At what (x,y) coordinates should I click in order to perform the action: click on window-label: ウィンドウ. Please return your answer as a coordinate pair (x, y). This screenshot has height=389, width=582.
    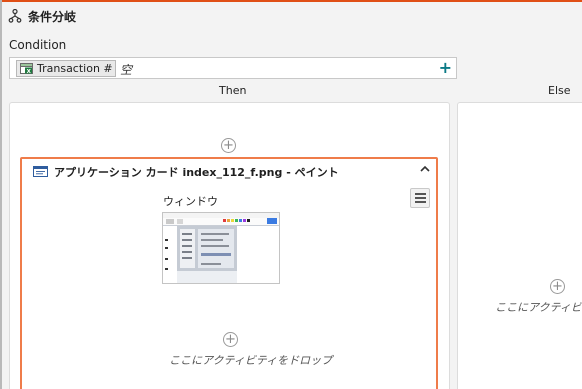
    Looking at the image, I should click on (190, 201).